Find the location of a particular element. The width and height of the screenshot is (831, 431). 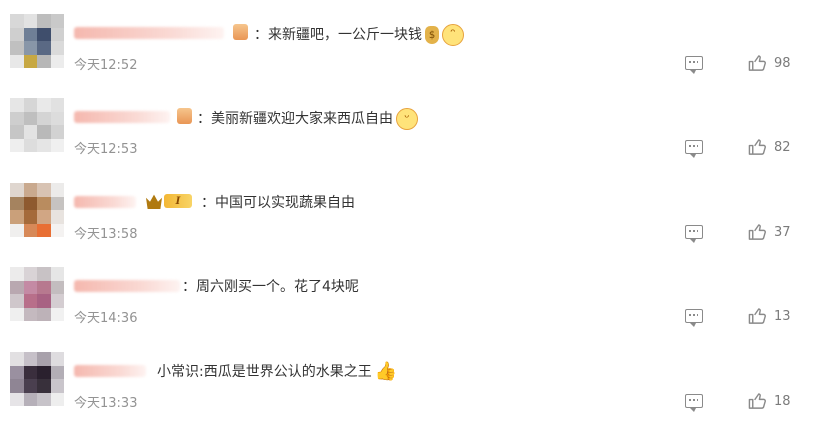

comment-text-row: ：周六刚买一个。花了4块呢 is located at coordinates (270, 287).